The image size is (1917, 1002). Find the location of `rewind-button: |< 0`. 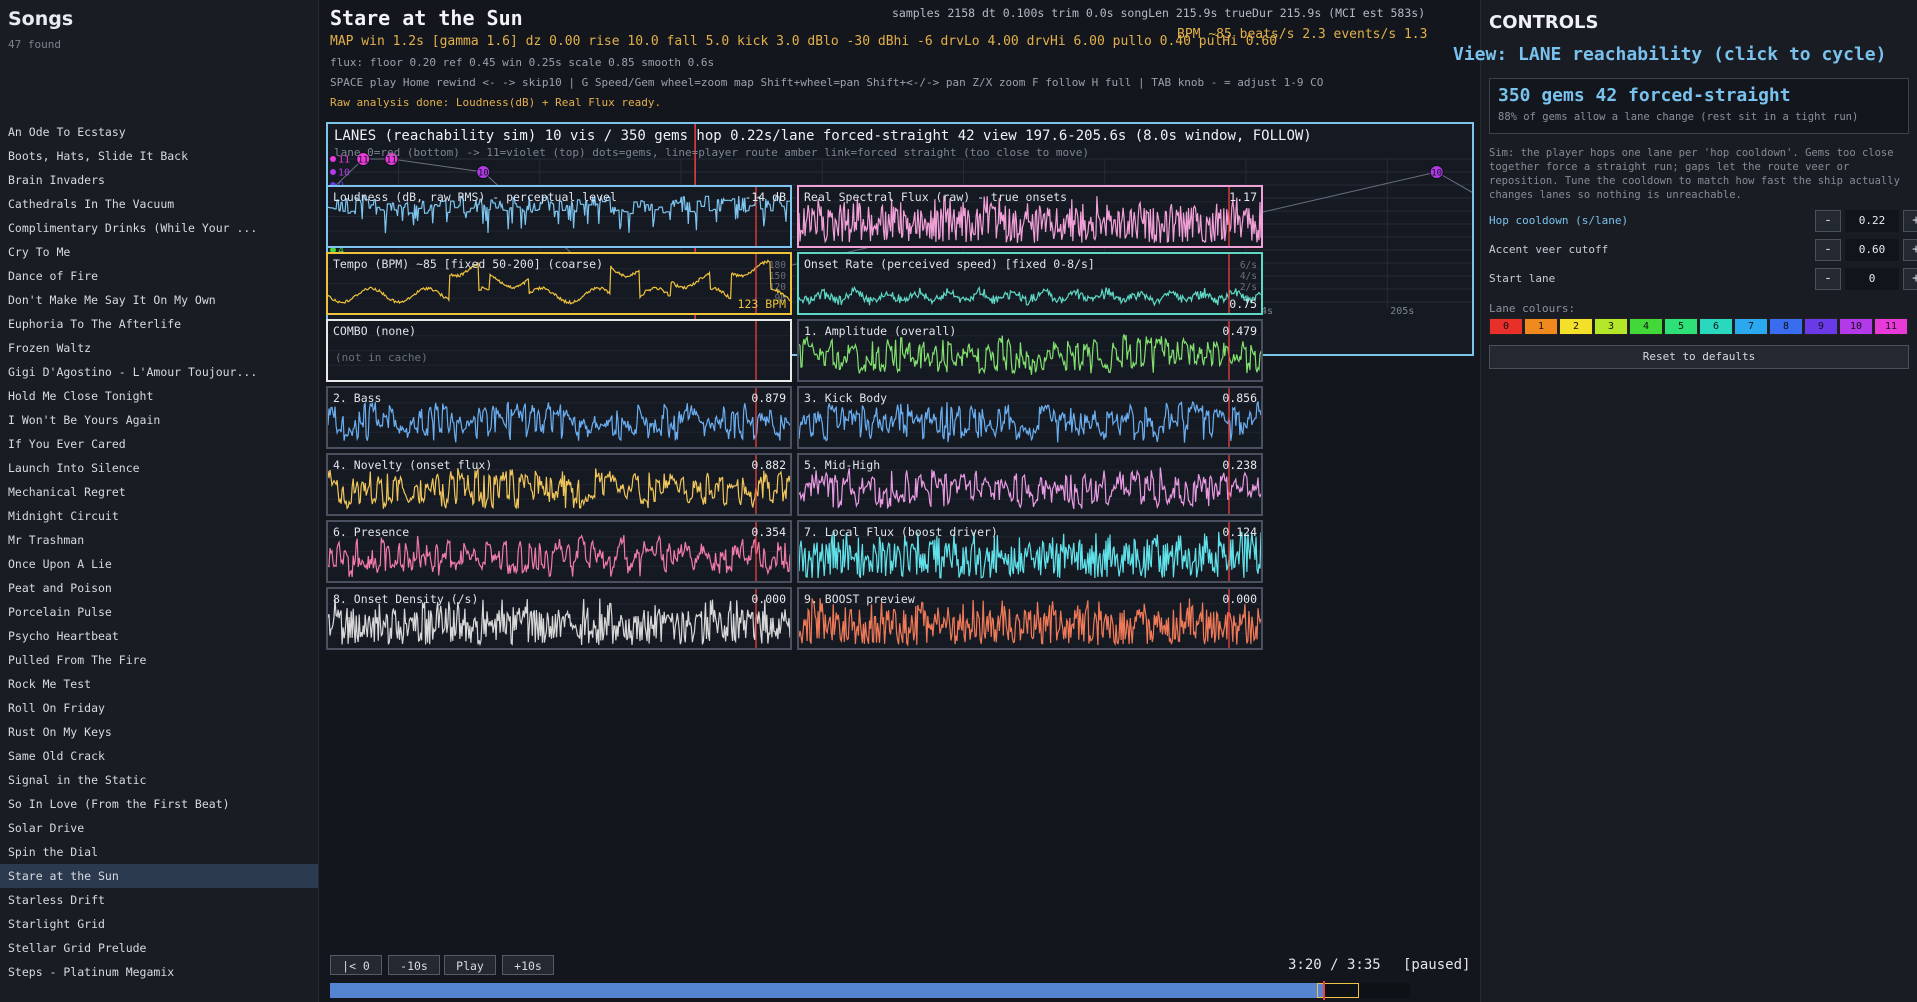

rewind-button: |< 0 is located at coordinates (356, 965).